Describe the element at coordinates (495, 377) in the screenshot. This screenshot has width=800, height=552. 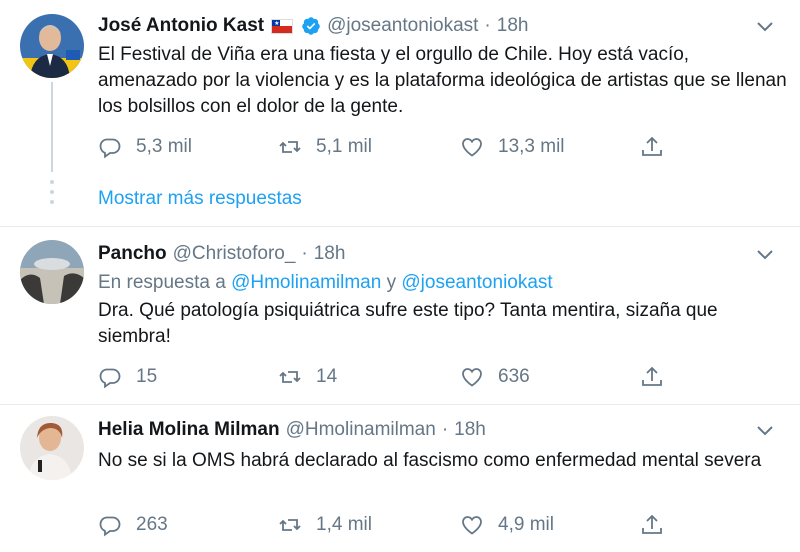
I see `like-button: 636` at that location.